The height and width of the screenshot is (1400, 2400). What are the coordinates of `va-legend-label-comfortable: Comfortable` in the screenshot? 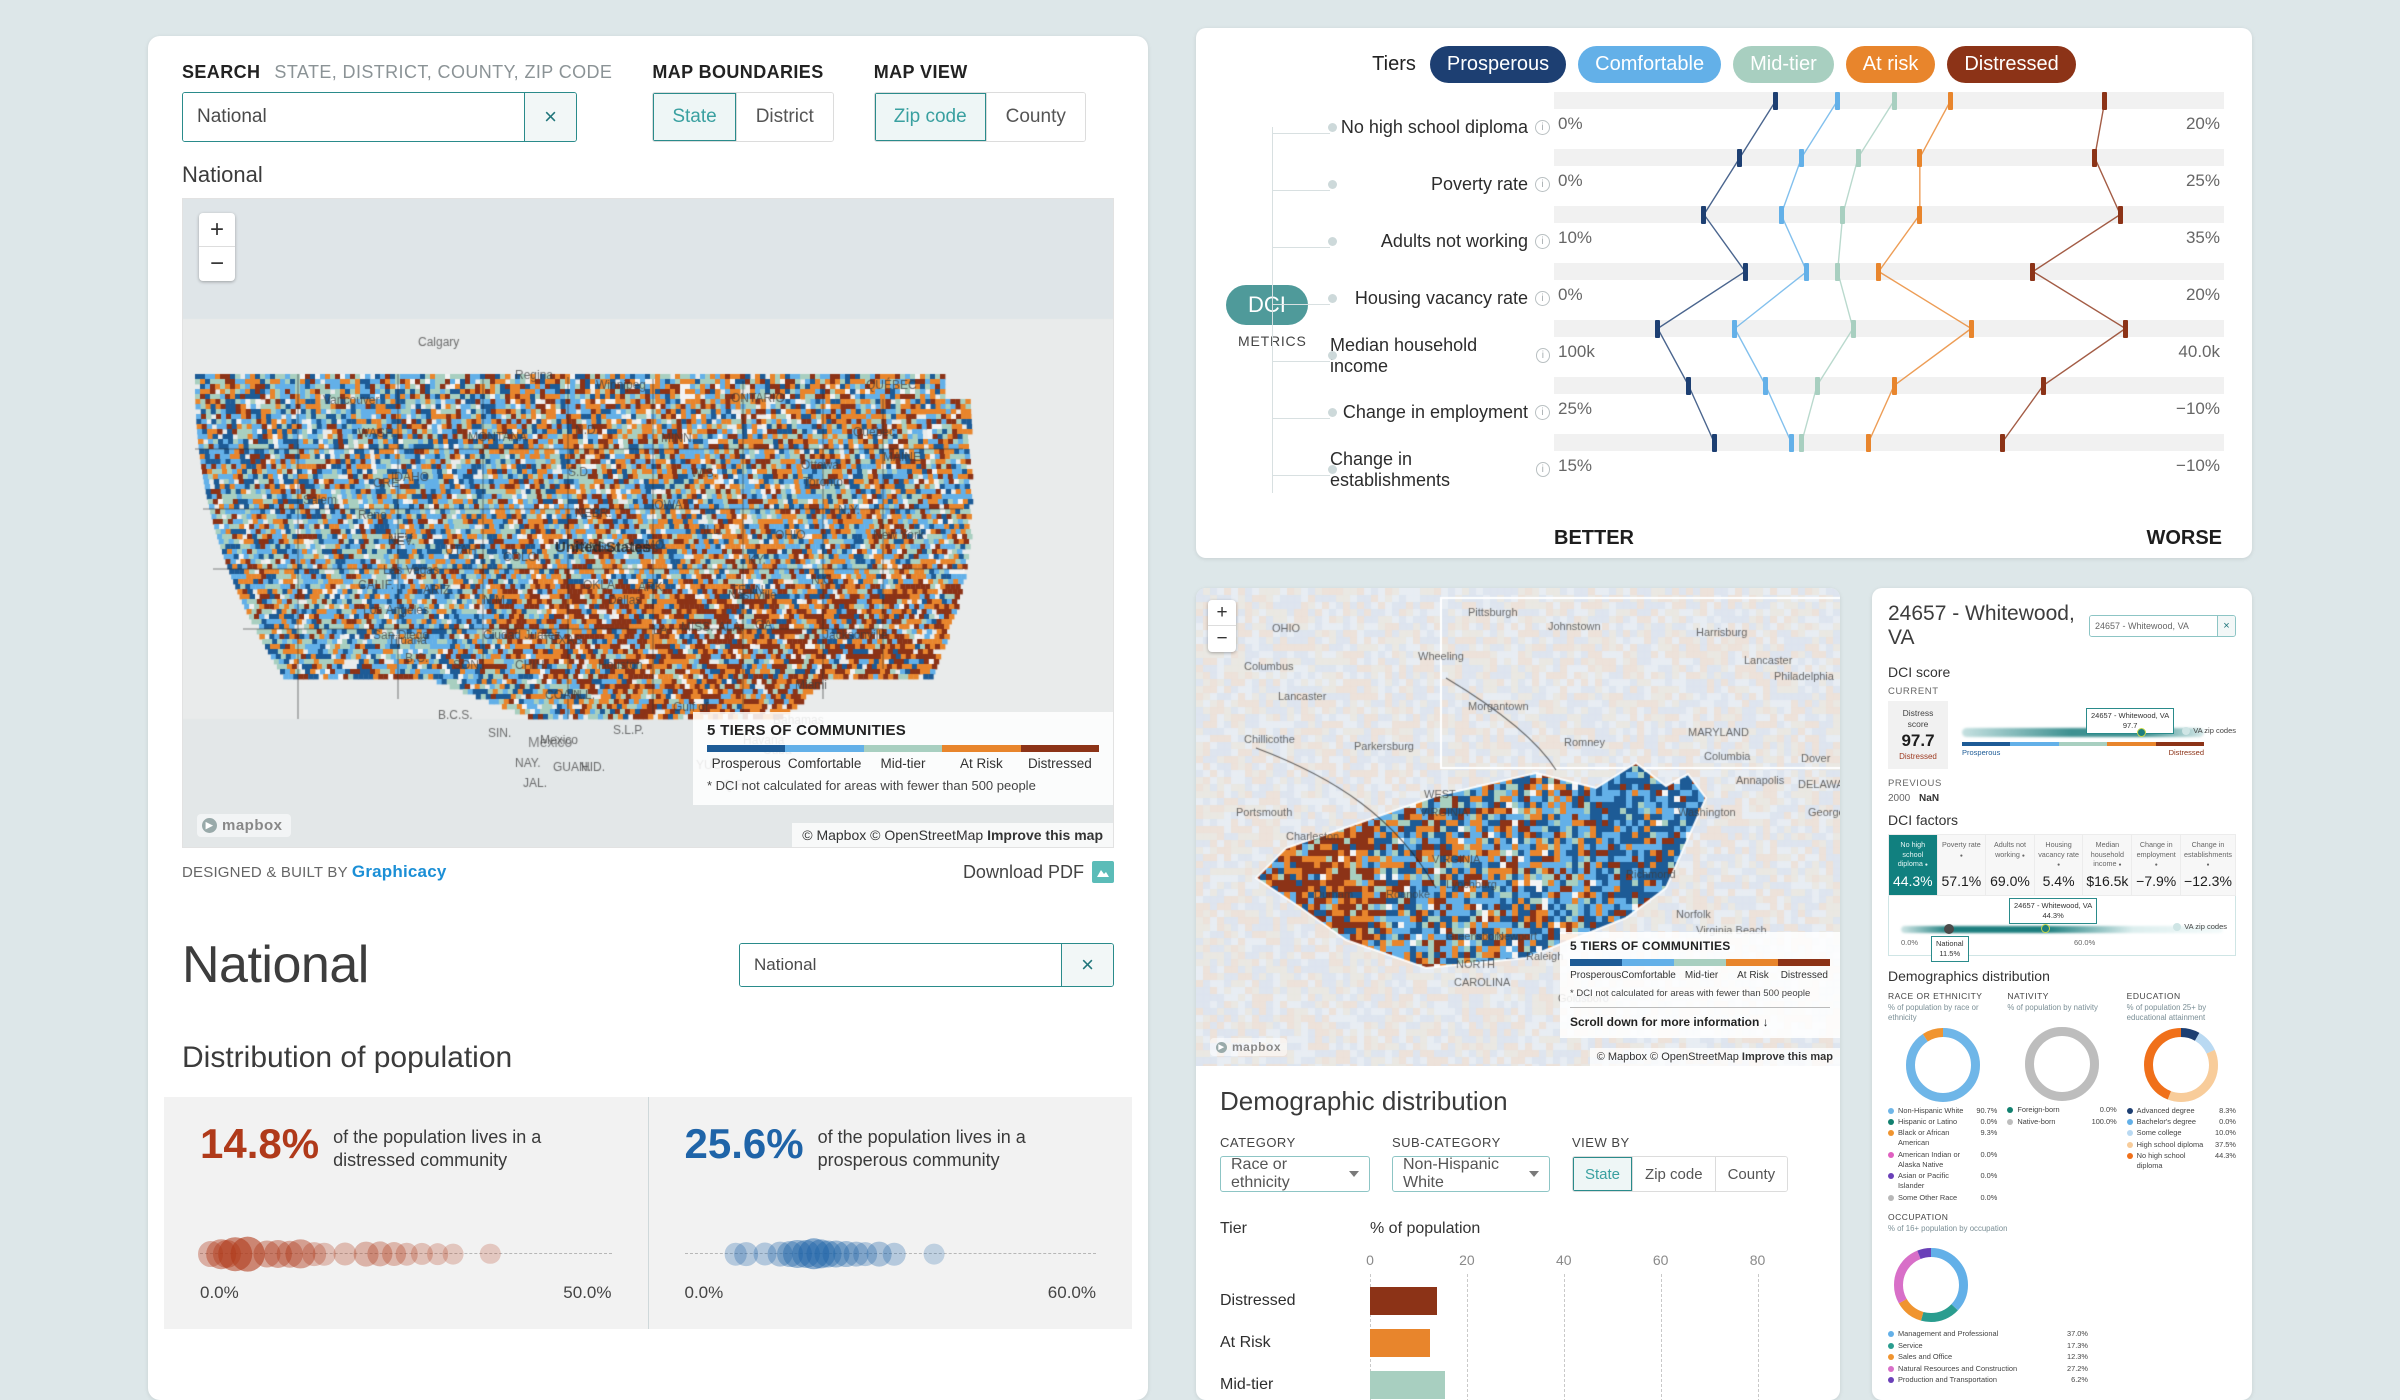 It's located at (1648, 975).